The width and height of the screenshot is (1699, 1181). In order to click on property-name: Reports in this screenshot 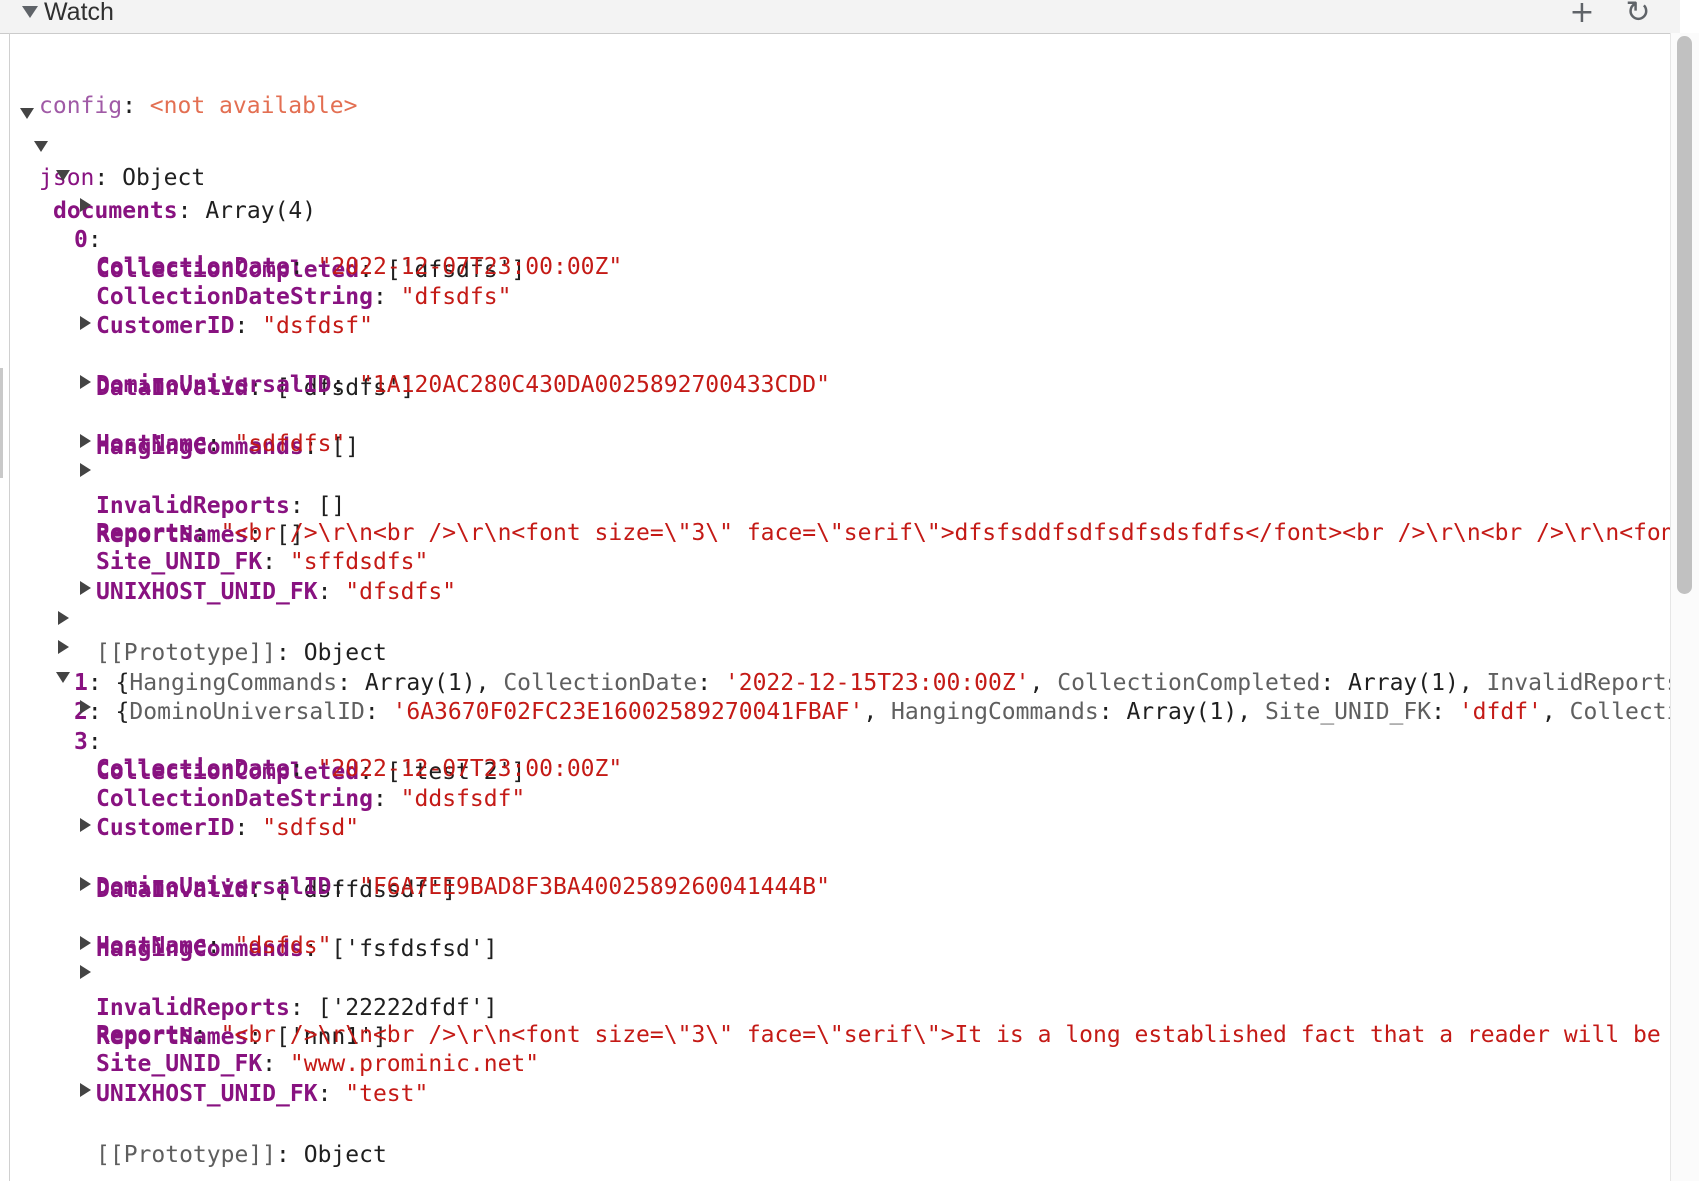, I will do `click(144, 1035)`.